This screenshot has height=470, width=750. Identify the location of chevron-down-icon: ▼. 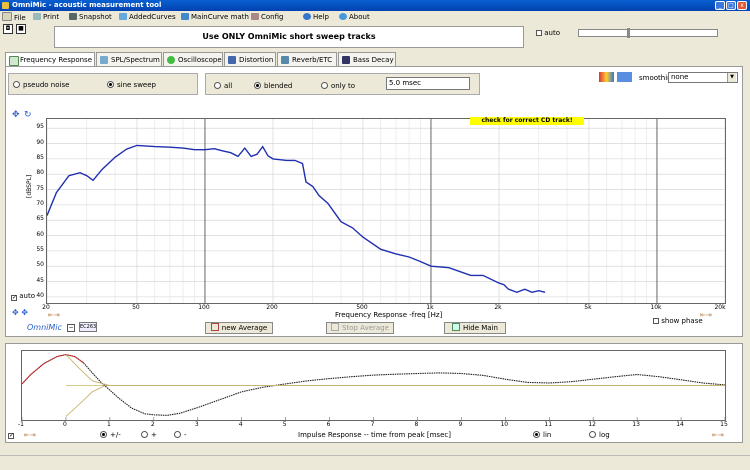
(731, 77).